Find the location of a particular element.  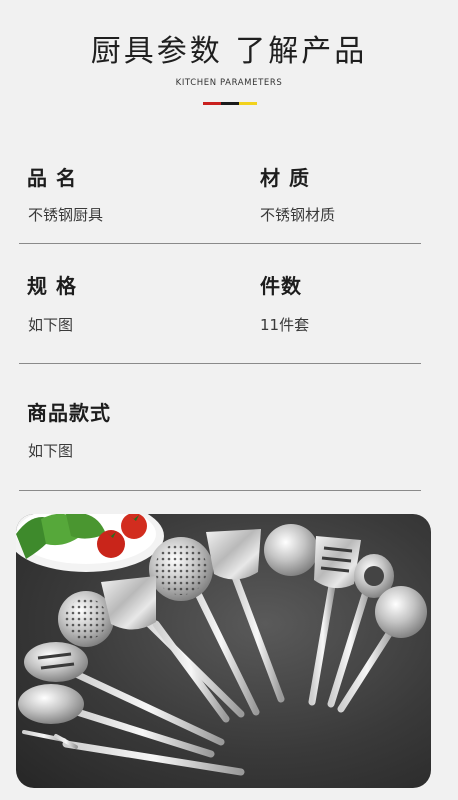

param-label-count: 件数 is located at coordinates (281, 286).